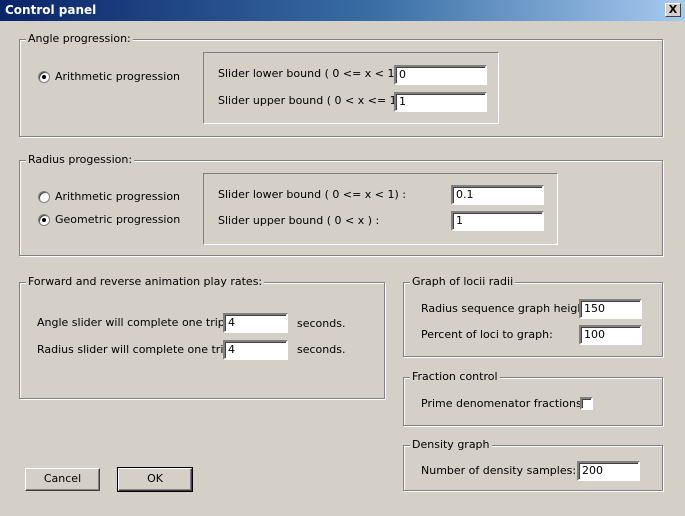 The width and height of the screenshot is (685, 516). Describe the element at coordinates (255, 323) in the screenshot. I see `angle-trip-seconds-input: 4` at that location.